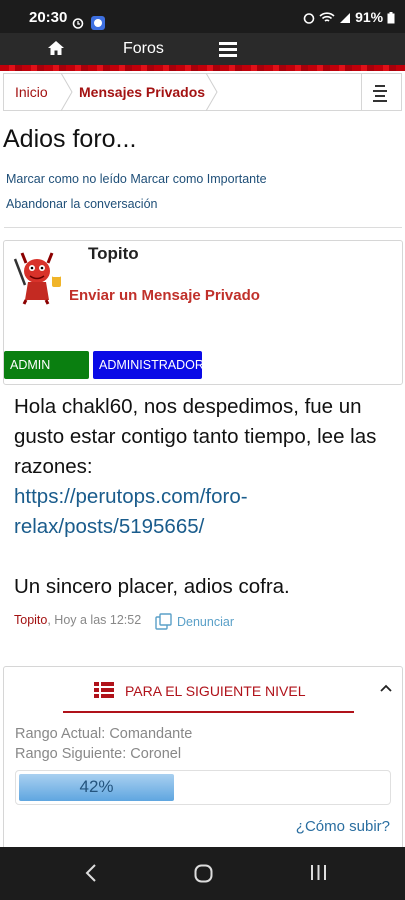 Image resolution: width=405 pixels, height=900 pixels. Describe the element at coordinates (215, 691) in the screenshot. I see `rank-panel-title: PARA EL SIGUIENTE NIVEL` at that location.